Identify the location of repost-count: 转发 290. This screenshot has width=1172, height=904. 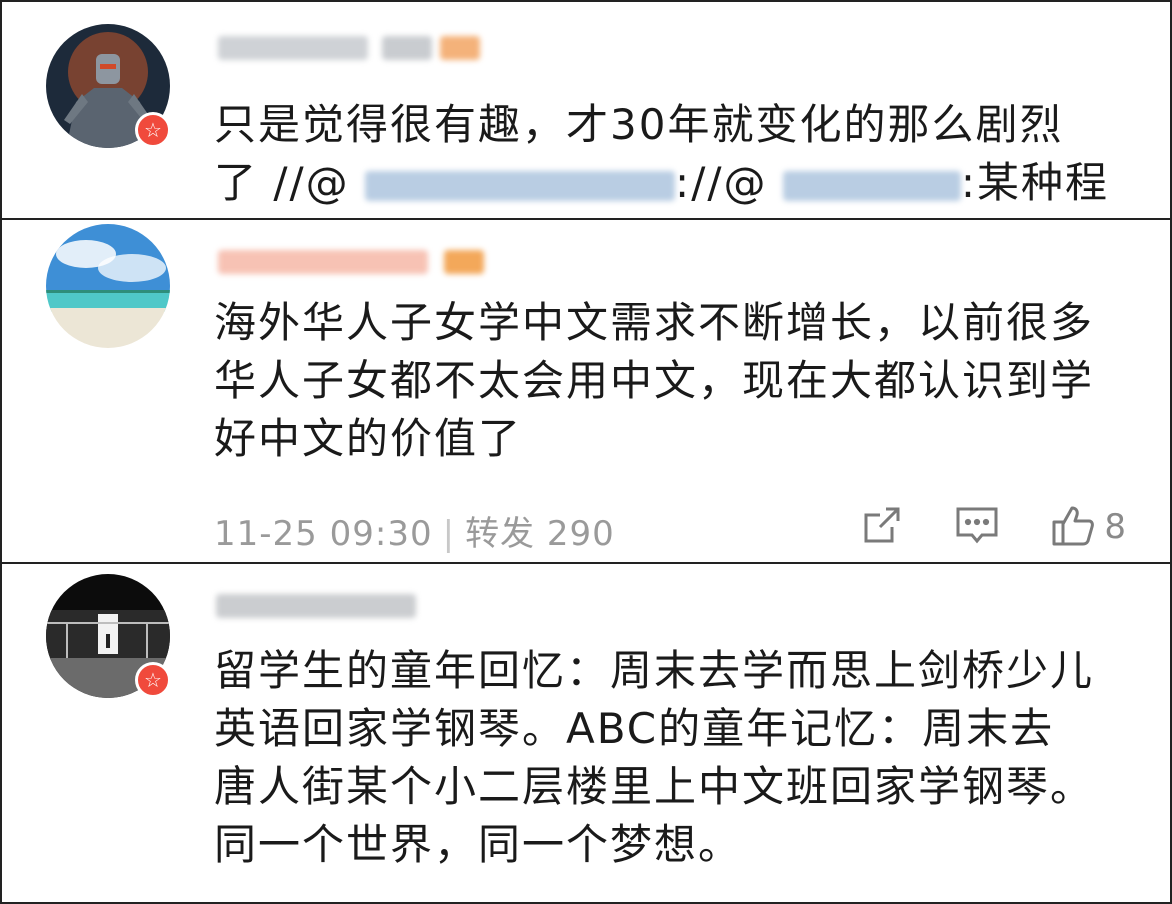
(540, 534).